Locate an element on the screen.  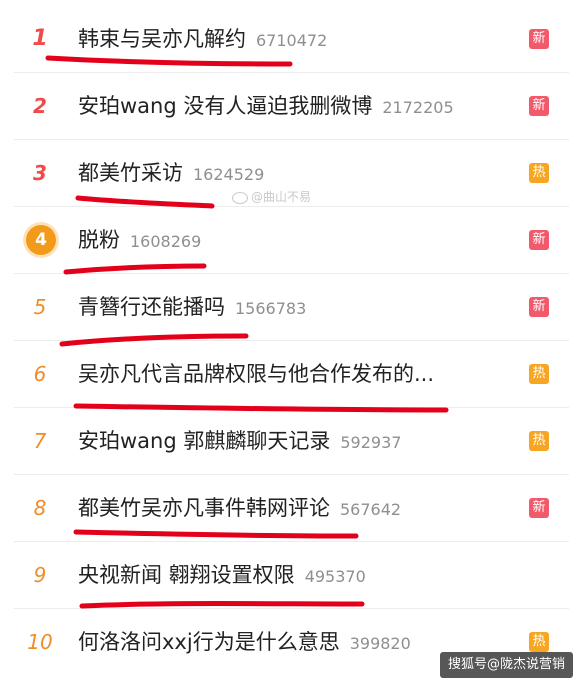
item-count: 1624529 is located at coordinates (229, 174).